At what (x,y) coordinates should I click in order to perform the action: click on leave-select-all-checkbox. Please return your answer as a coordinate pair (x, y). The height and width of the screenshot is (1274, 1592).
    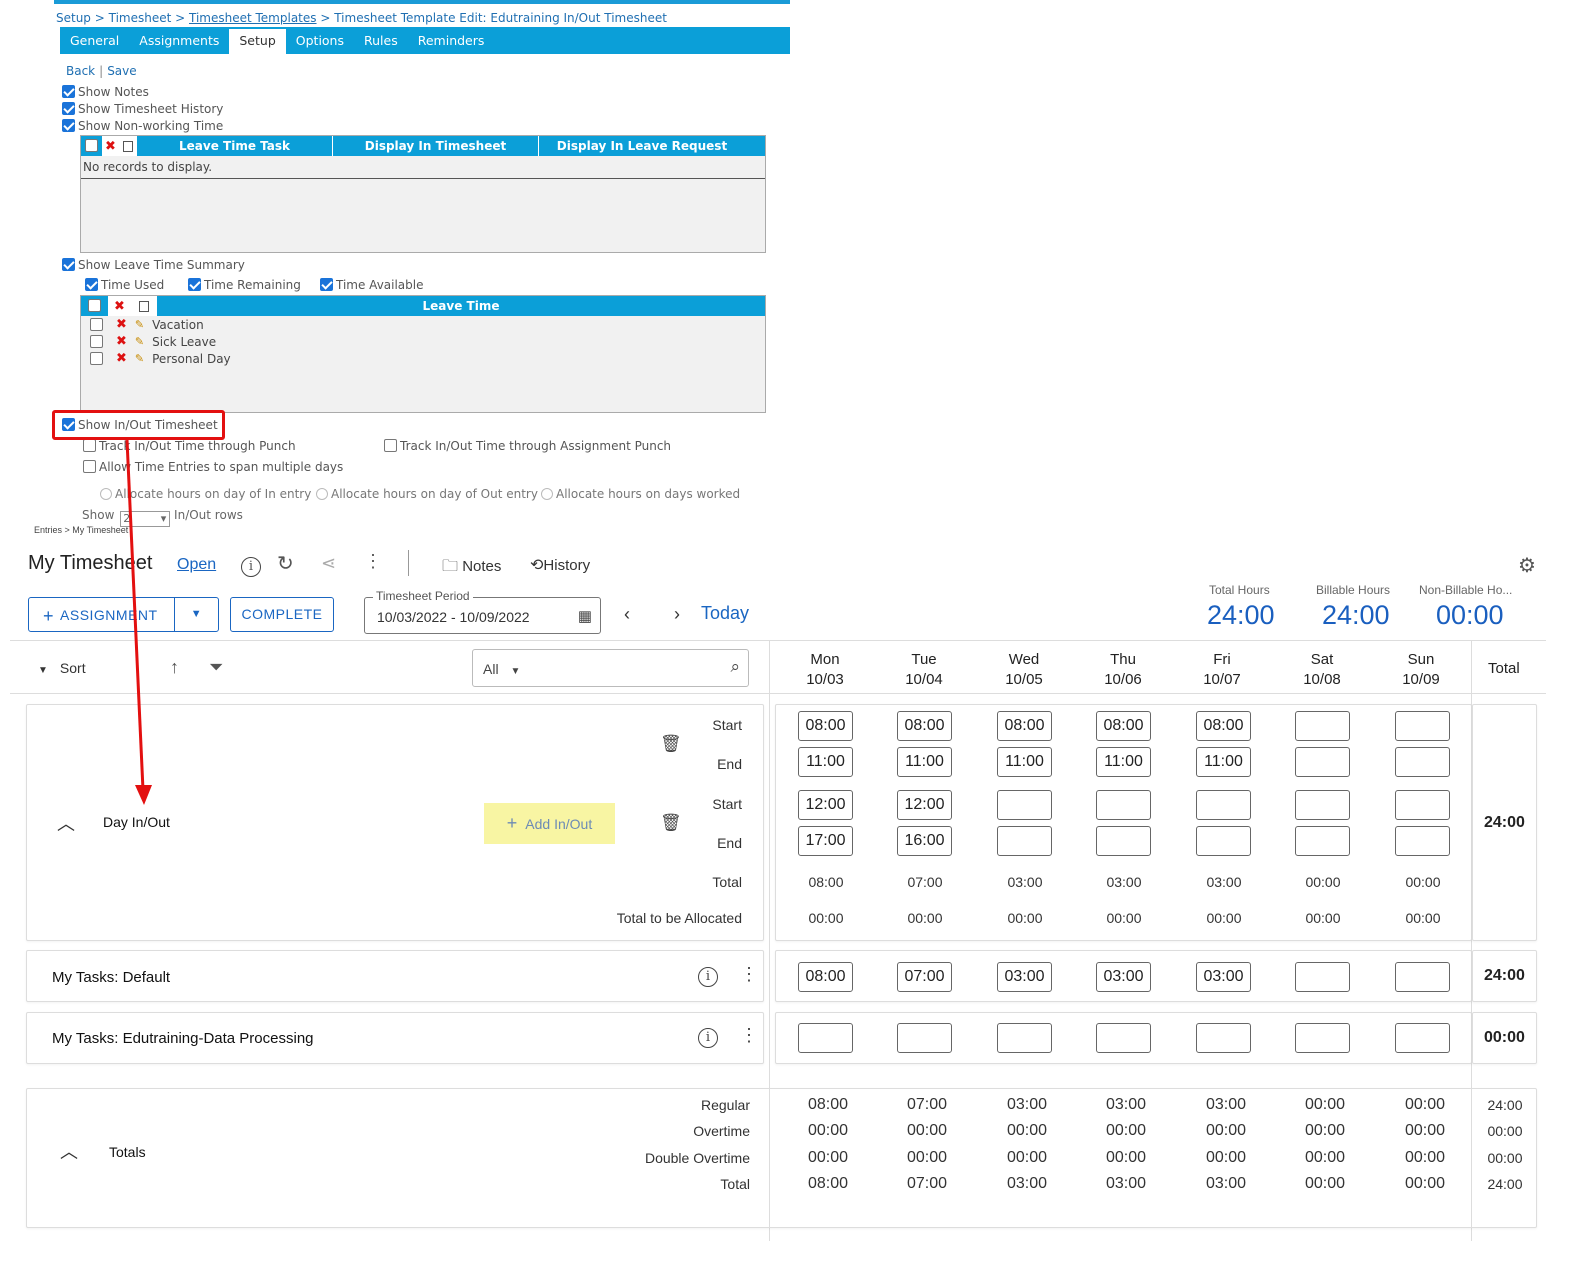
    Looking at the image, I should click on (94, 305).